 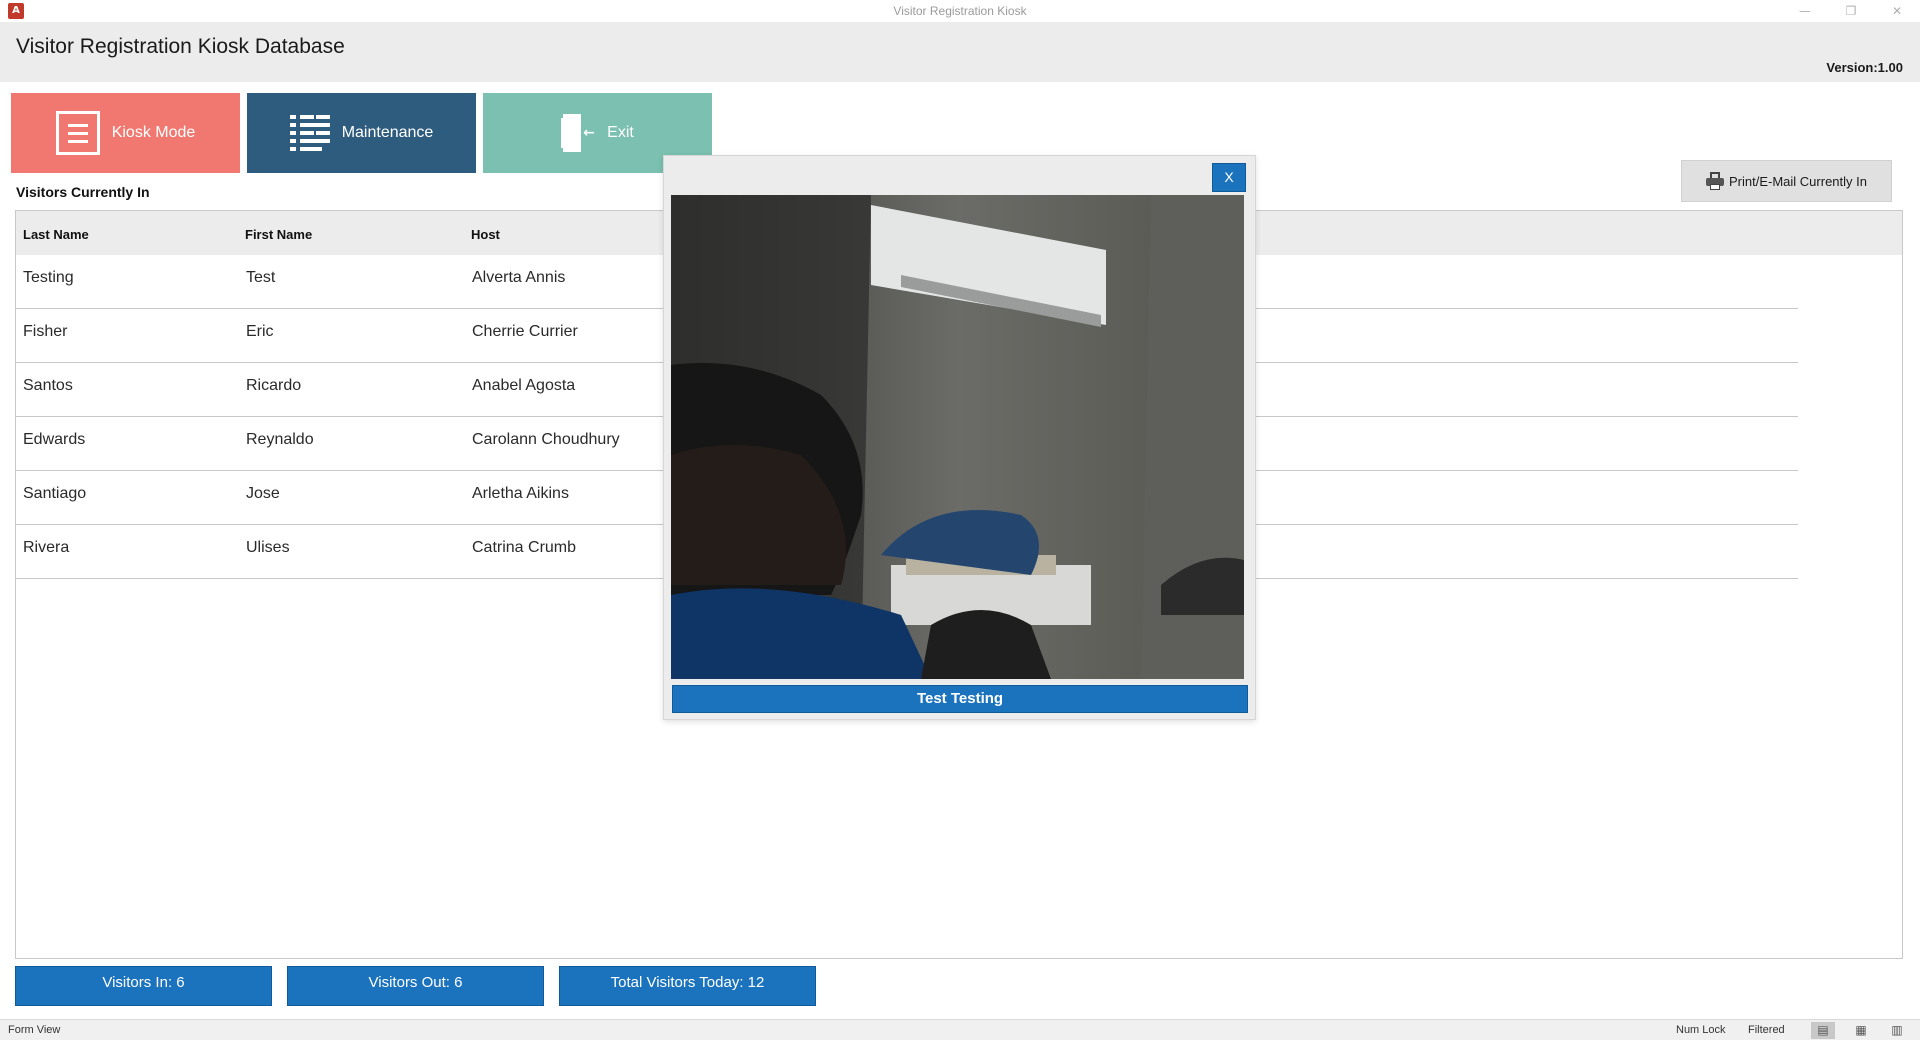 I want to click on print-email-button: Print/E-Mail Currently In, so click(x=1786, y=181).